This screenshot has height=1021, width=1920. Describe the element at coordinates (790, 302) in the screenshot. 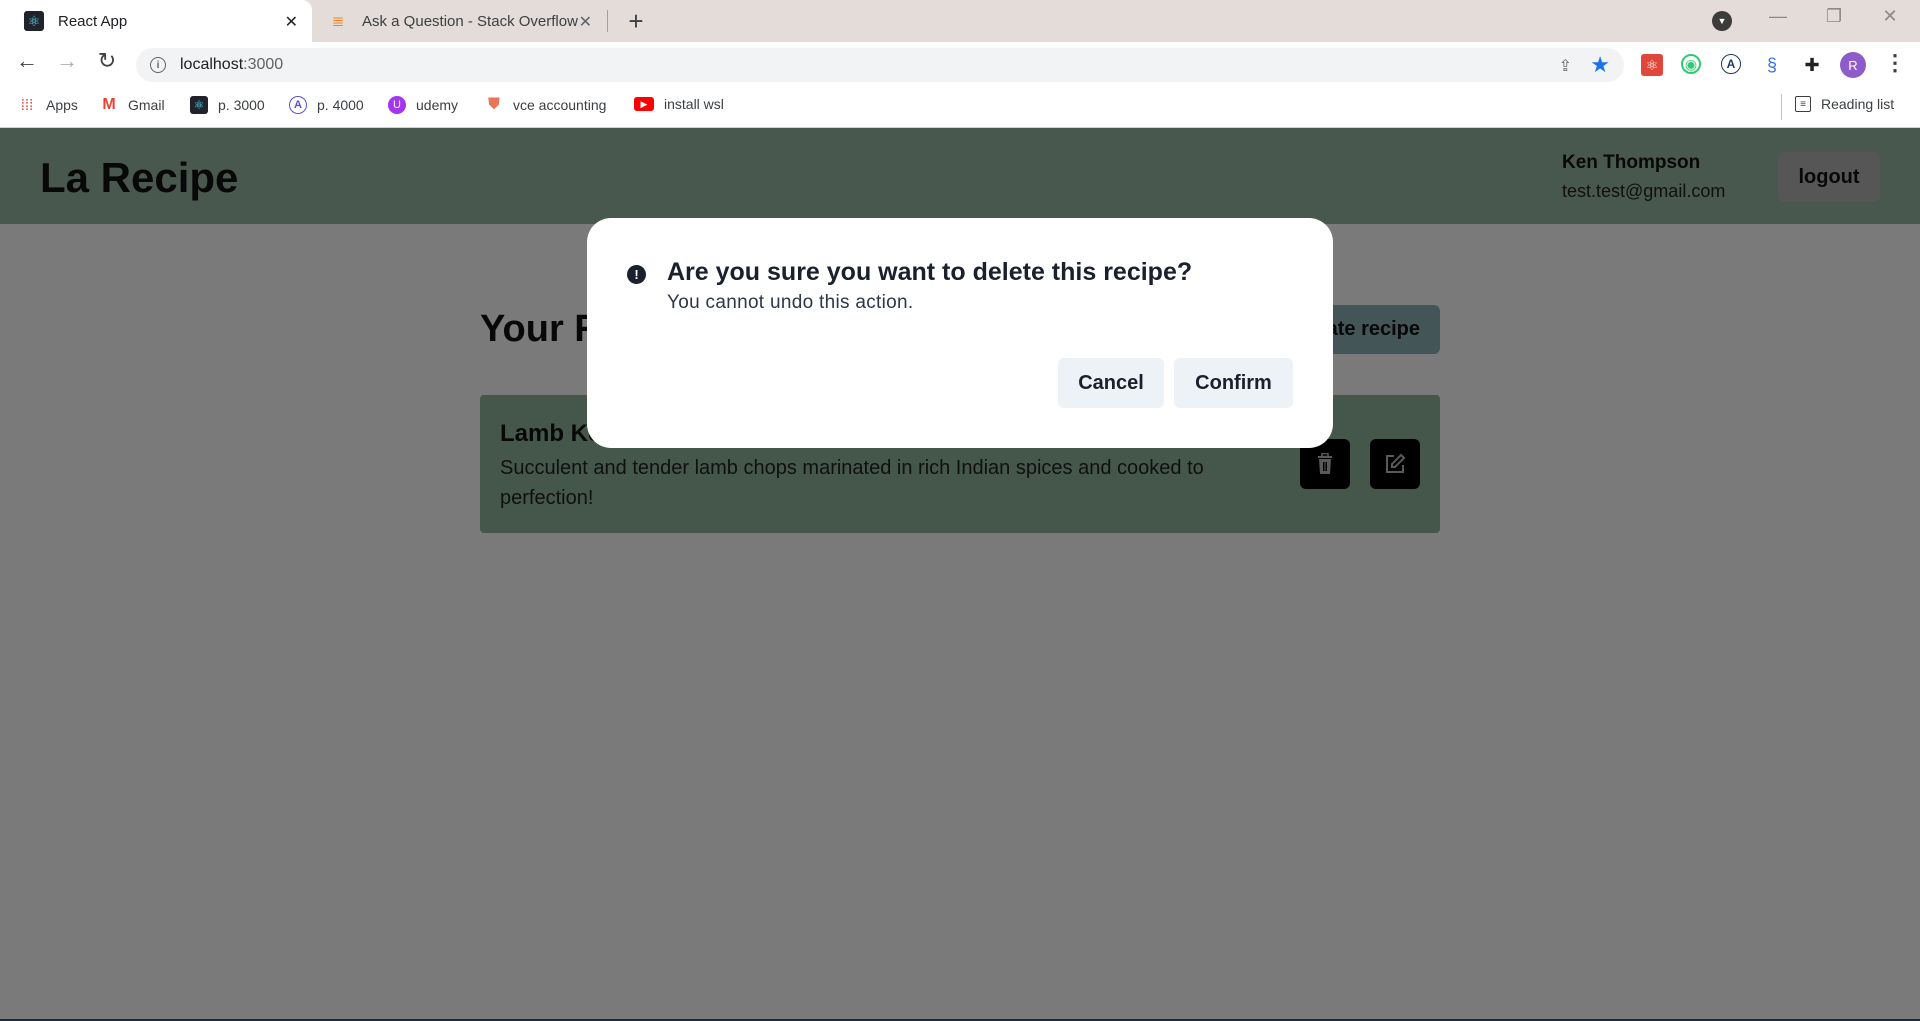

I see `dialog-message: You cannot undo this action.` at that location.